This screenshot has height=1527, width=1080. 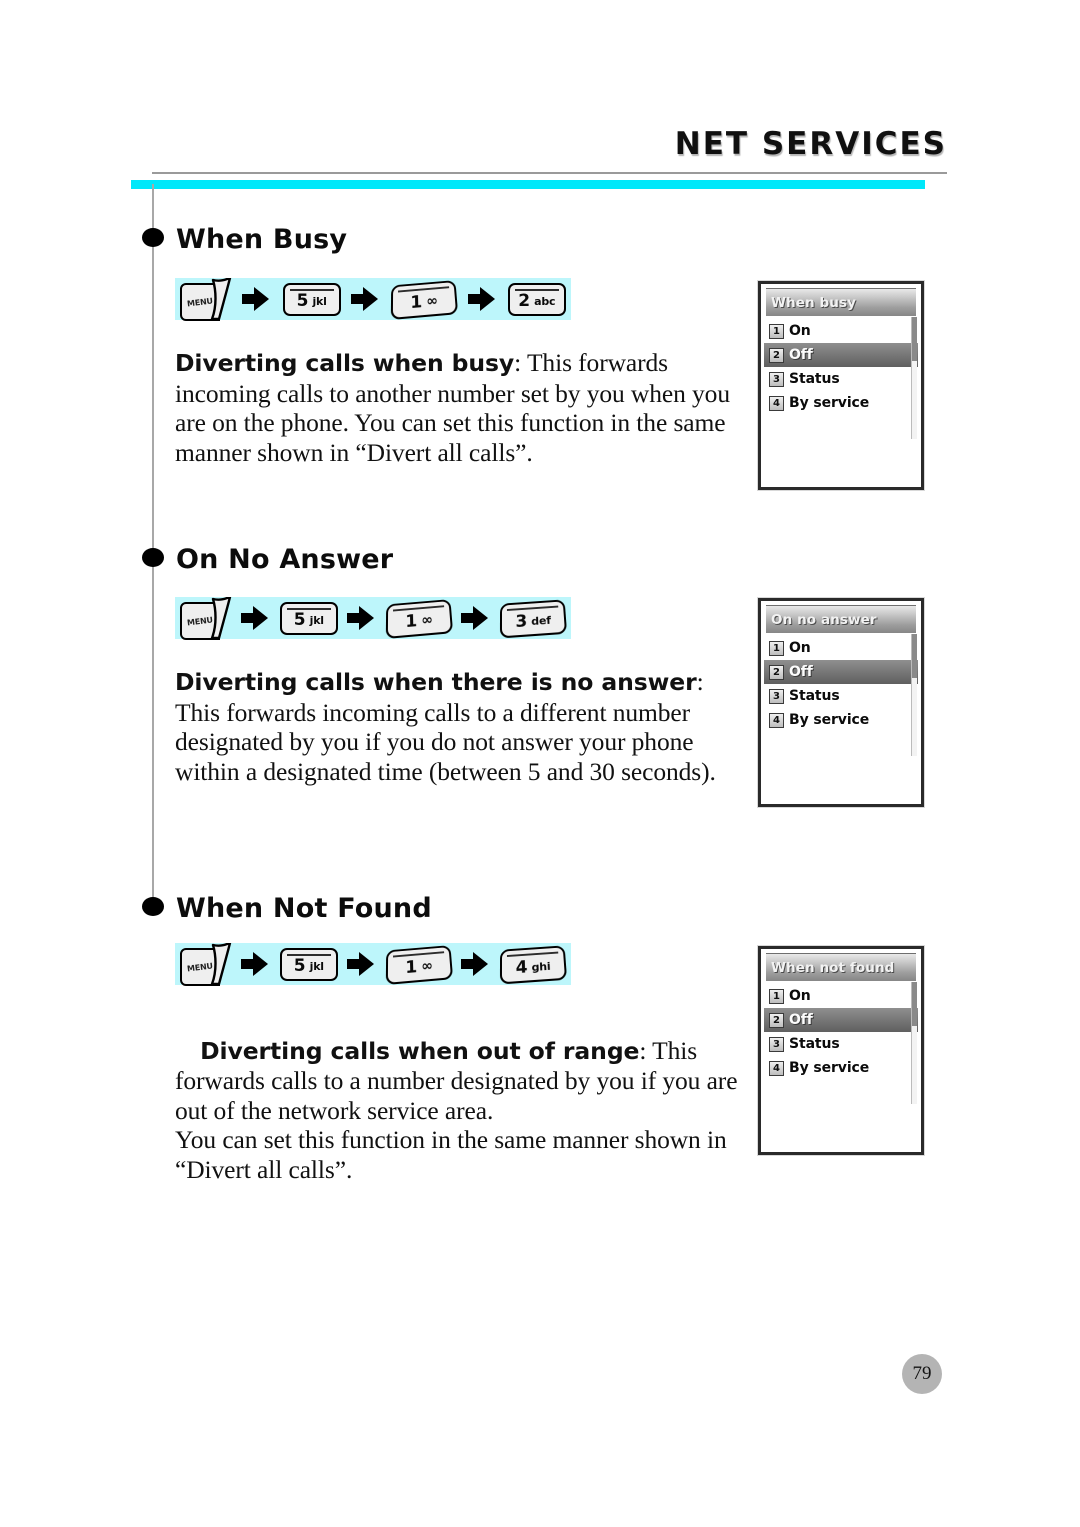 I want to click on key-slot: 2 abc, so click(x=536, y=299).